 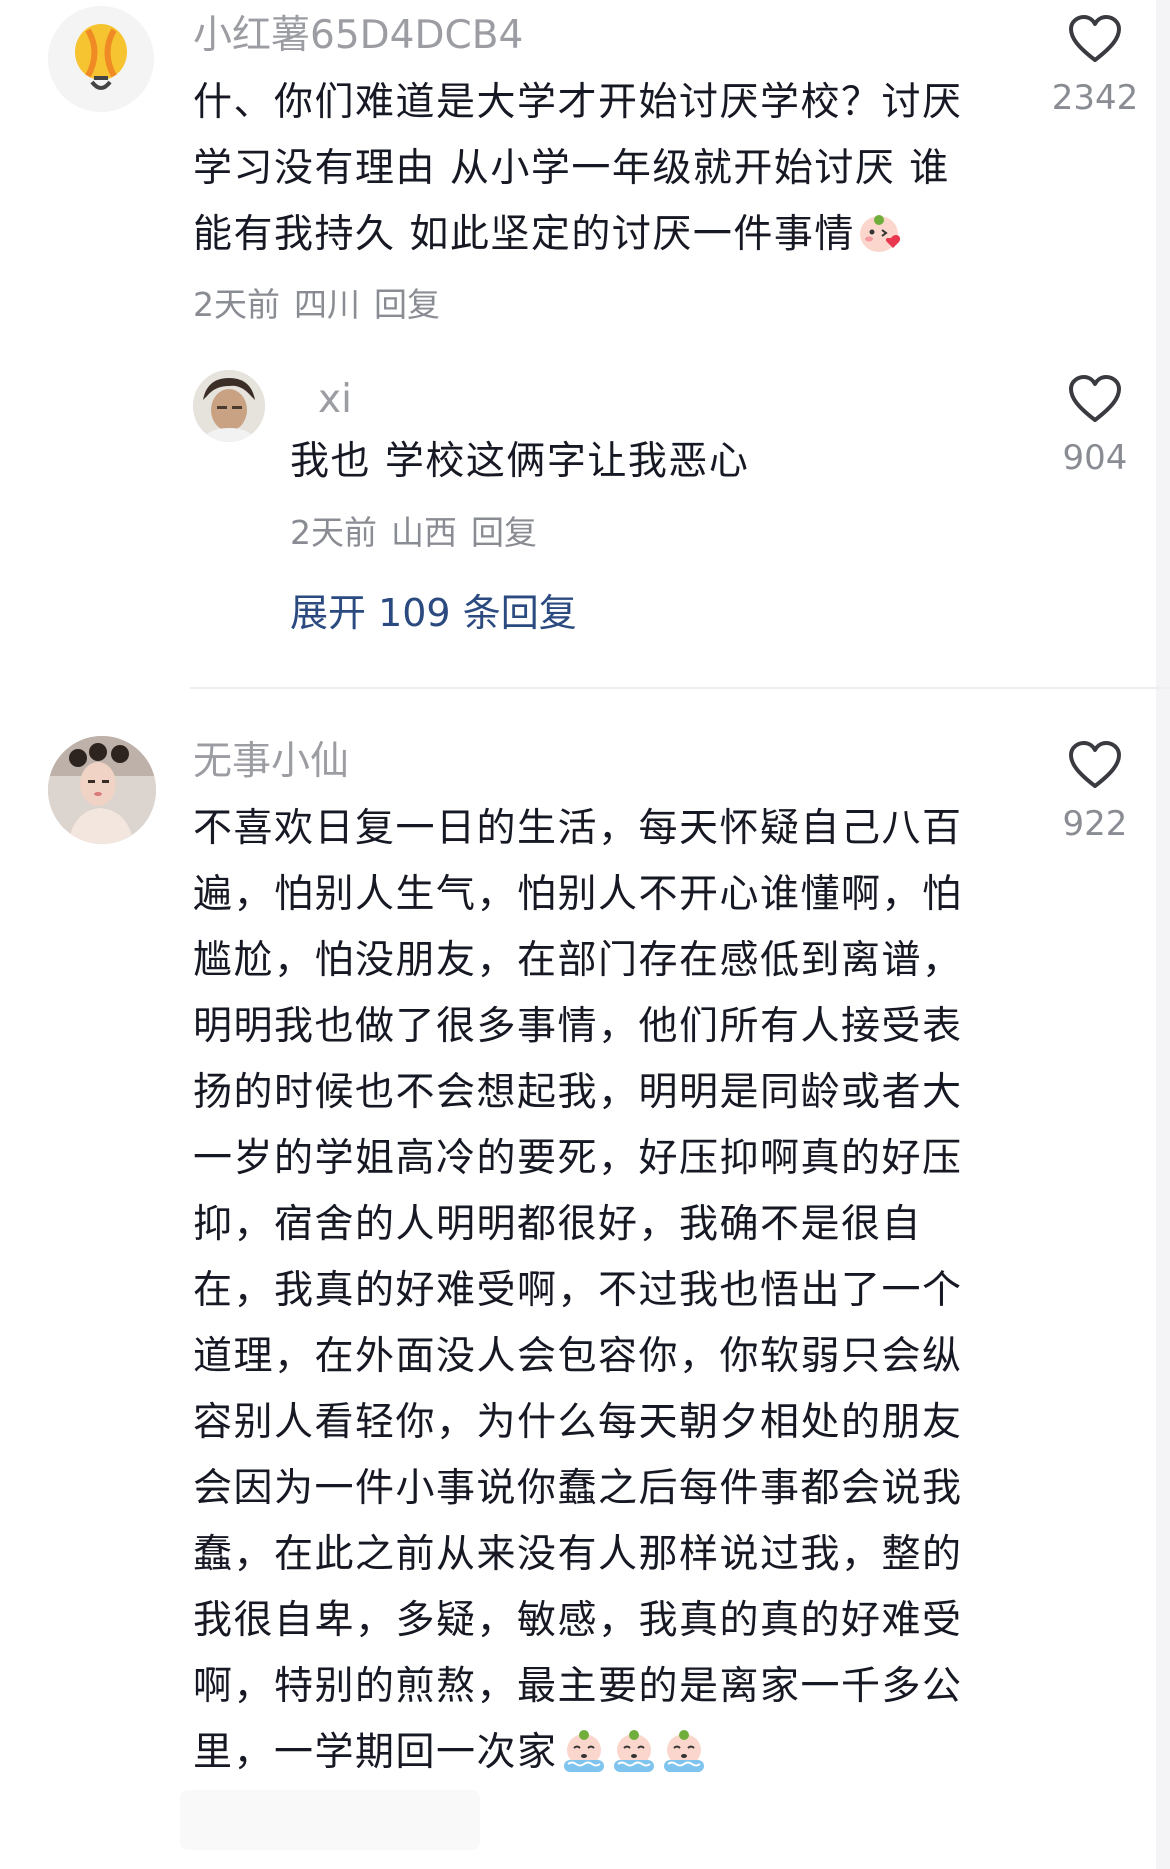 What do you see at coordinates (1095, 66) in the screenshot?
I see `like-button: 2342` at bounding box center [1095, 66].